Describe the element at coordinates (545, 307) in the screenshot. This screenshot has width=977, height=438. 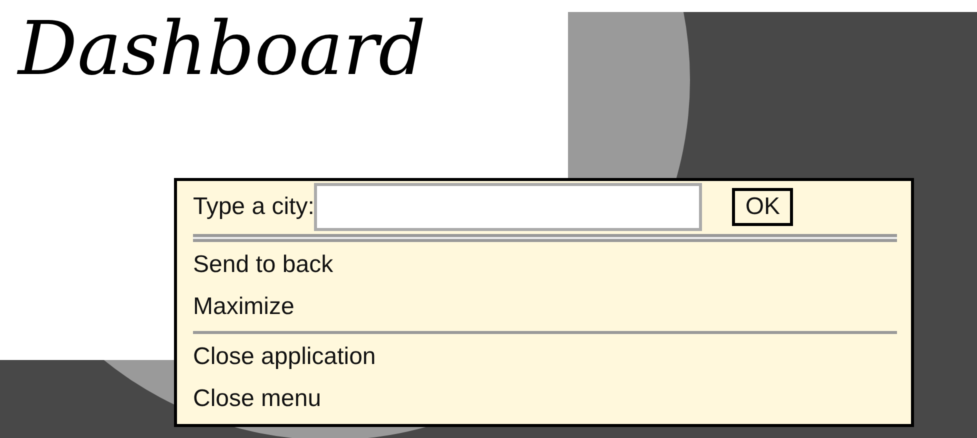
I see `menu-item: Maximize` at that location.